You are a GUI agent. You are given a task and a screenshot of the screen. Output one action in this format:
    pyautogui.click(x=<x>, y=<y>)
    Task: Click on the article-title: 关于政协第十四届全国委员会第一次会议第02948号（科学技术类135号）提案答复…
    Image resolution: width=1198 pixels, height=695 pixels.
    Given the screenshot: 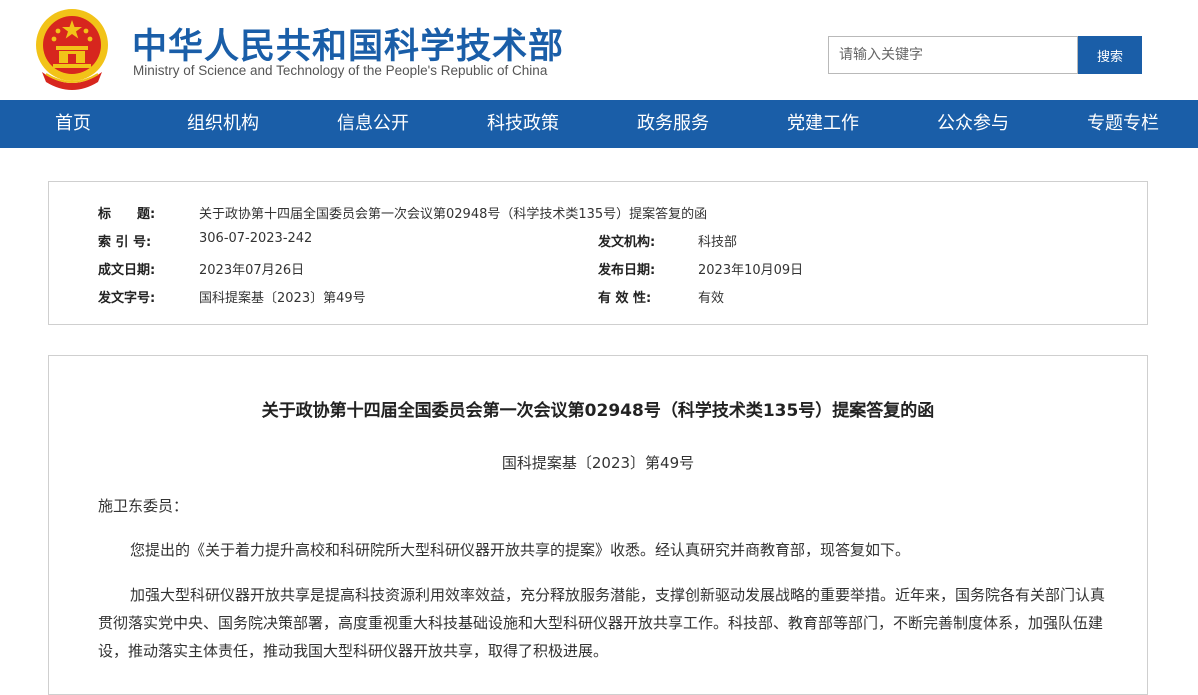 What is the action you would take?
    pyautogui.click(x=598, y=411)
    